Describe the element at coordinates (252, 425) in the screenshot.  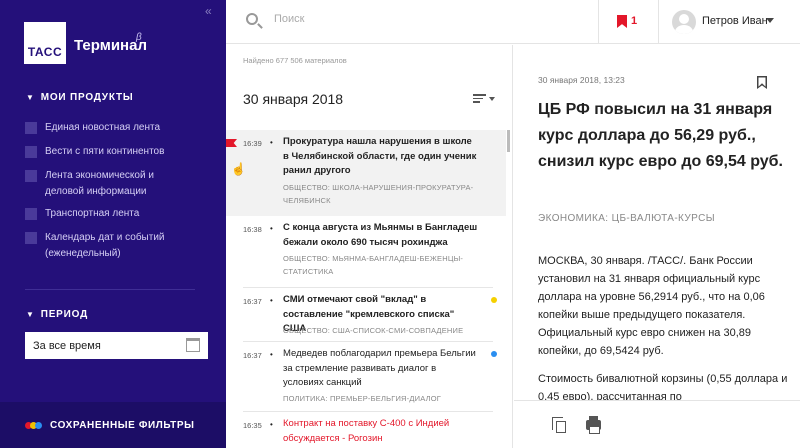
I see `item-time: 16:35` at that location.